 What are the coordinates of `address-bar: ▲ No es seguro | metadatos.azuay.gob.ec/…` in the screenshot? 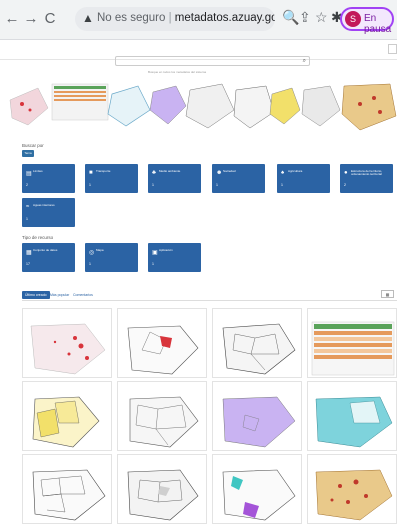 It's located at (175, 19).